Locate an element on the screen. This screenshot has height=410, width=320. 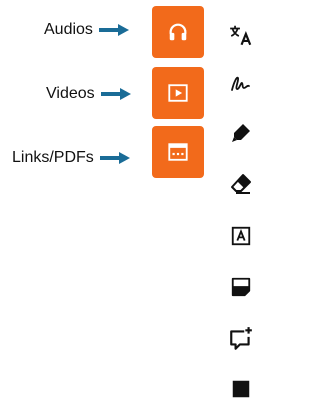
links-pdfs-button is located at coordinates (178, 152).